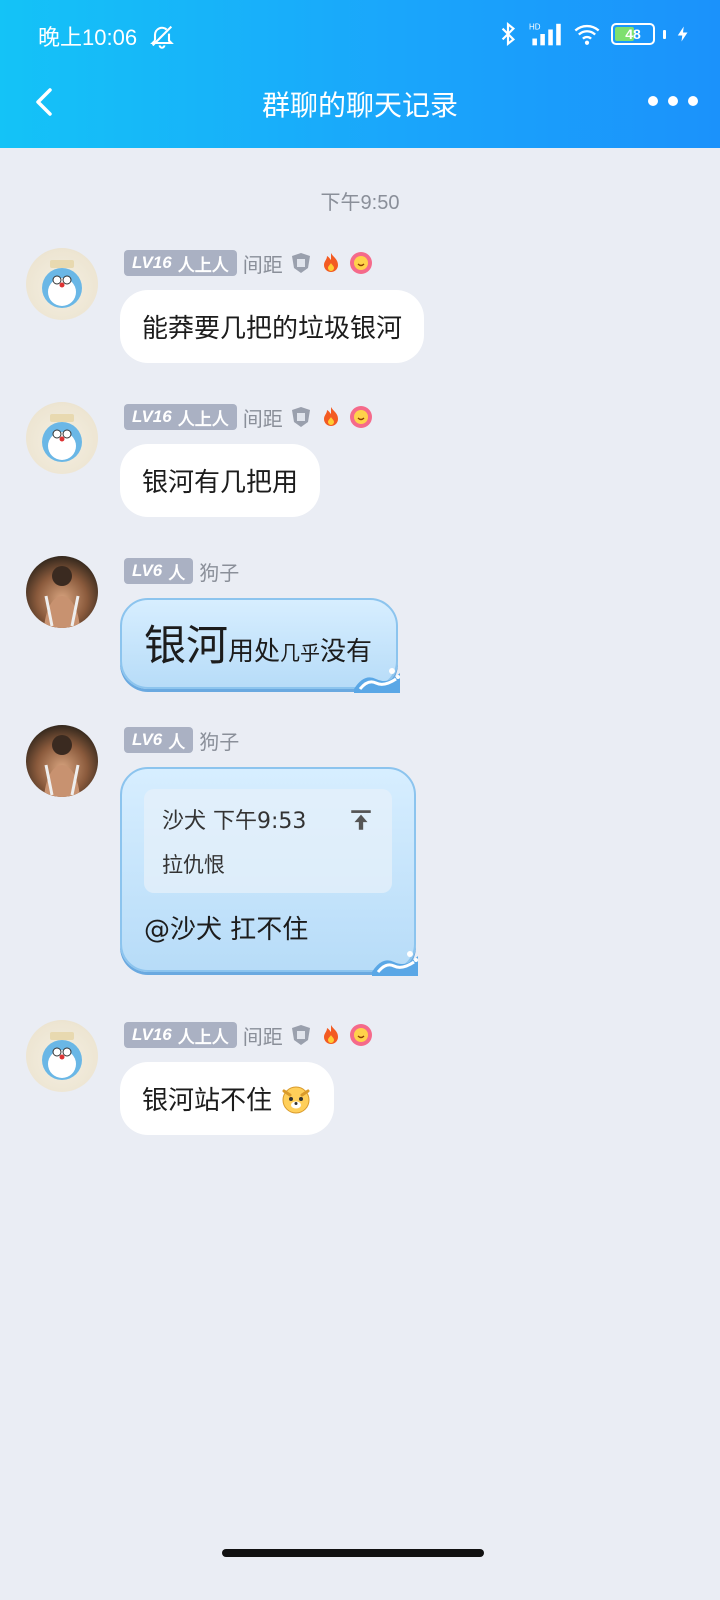 This screenshot has height=1600, width=720. Describe the element at coordinates (633, 34) in the screenshot. I see `battery-indicator: 48` at that location.